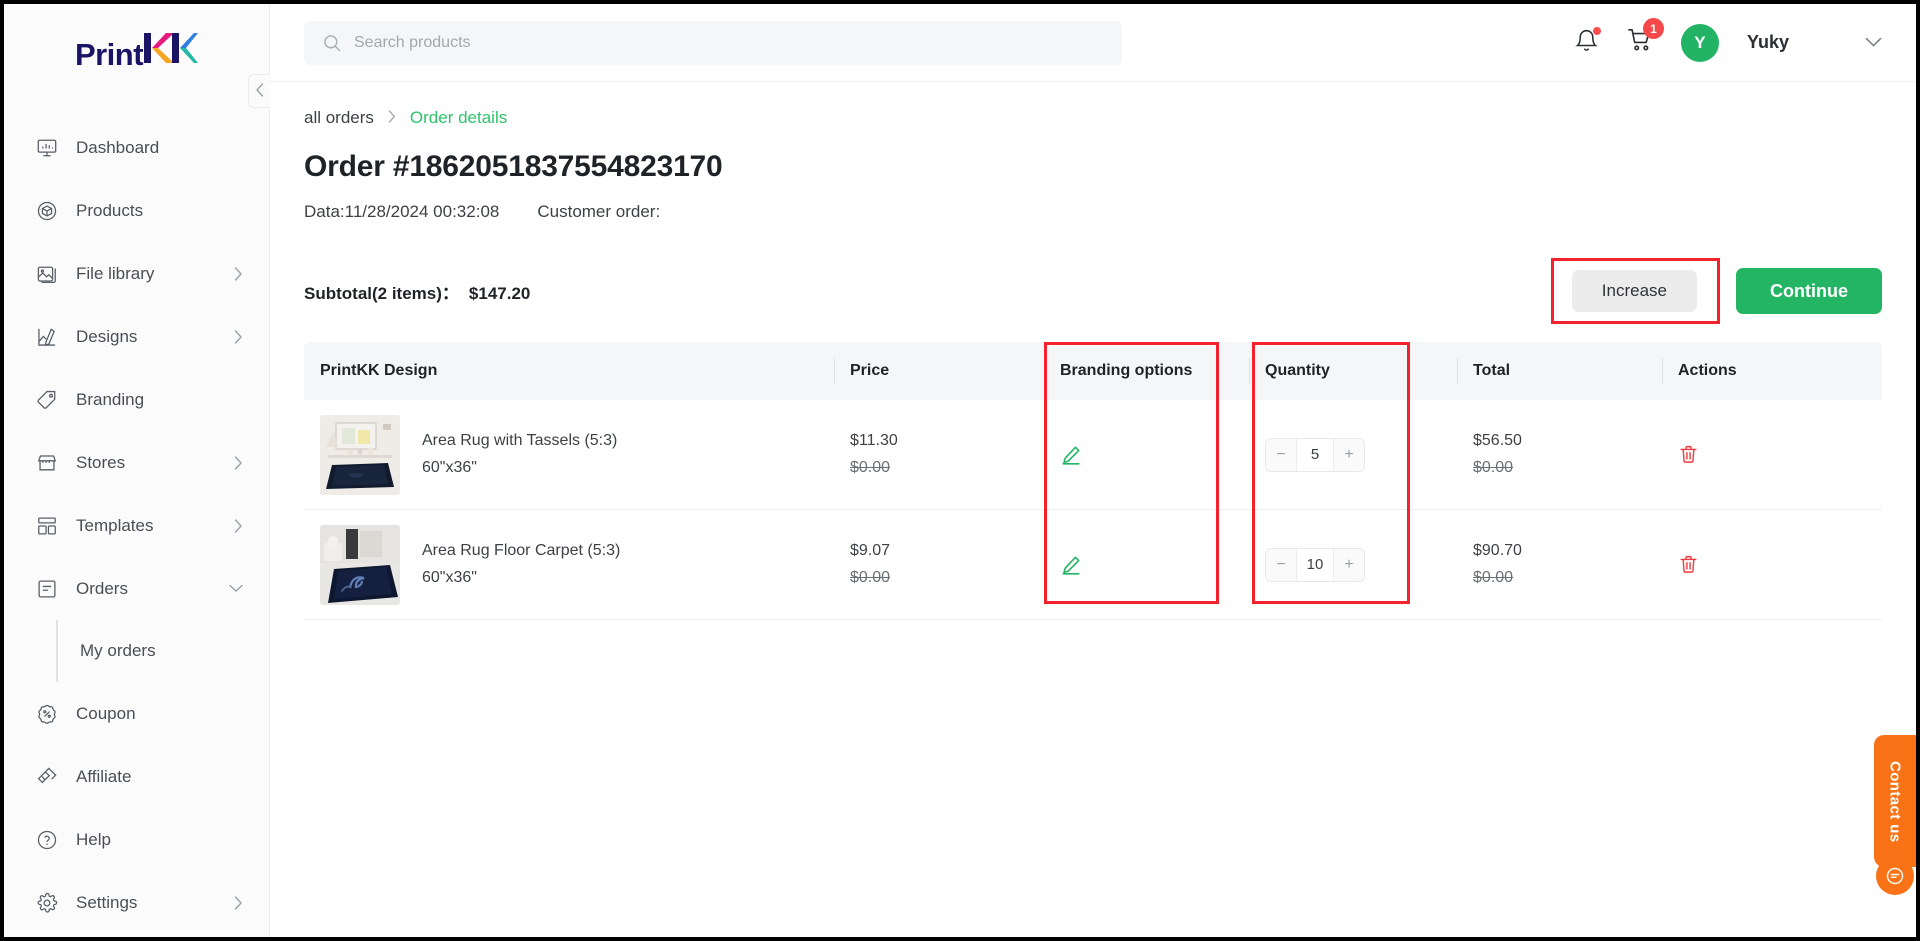  Describe the element at coordinates (1716, 291) in the screenshot. I see `order-action-buttons: Increase Continue` at that location.